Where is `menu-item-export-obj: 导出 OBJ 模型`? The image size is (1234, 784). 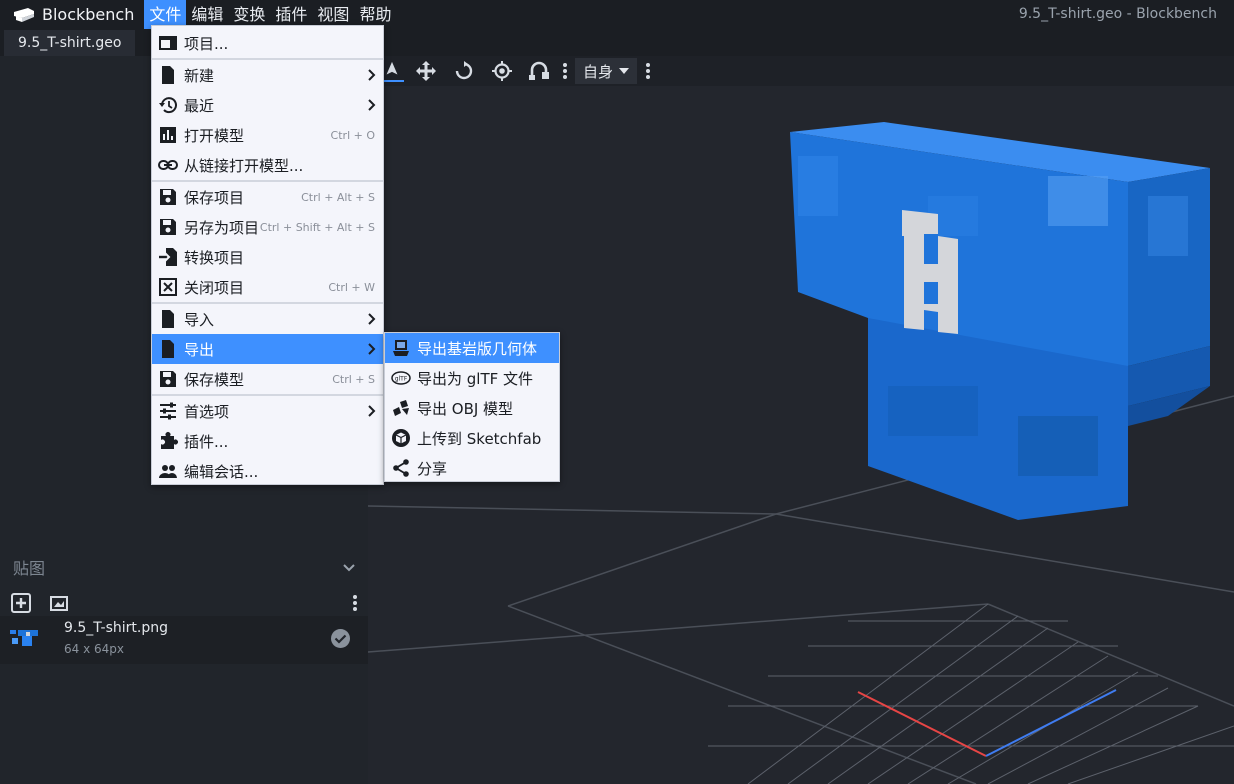
menu-item-export-obj: 导出 OBJ 模型 is located at coordinates (472, 408).